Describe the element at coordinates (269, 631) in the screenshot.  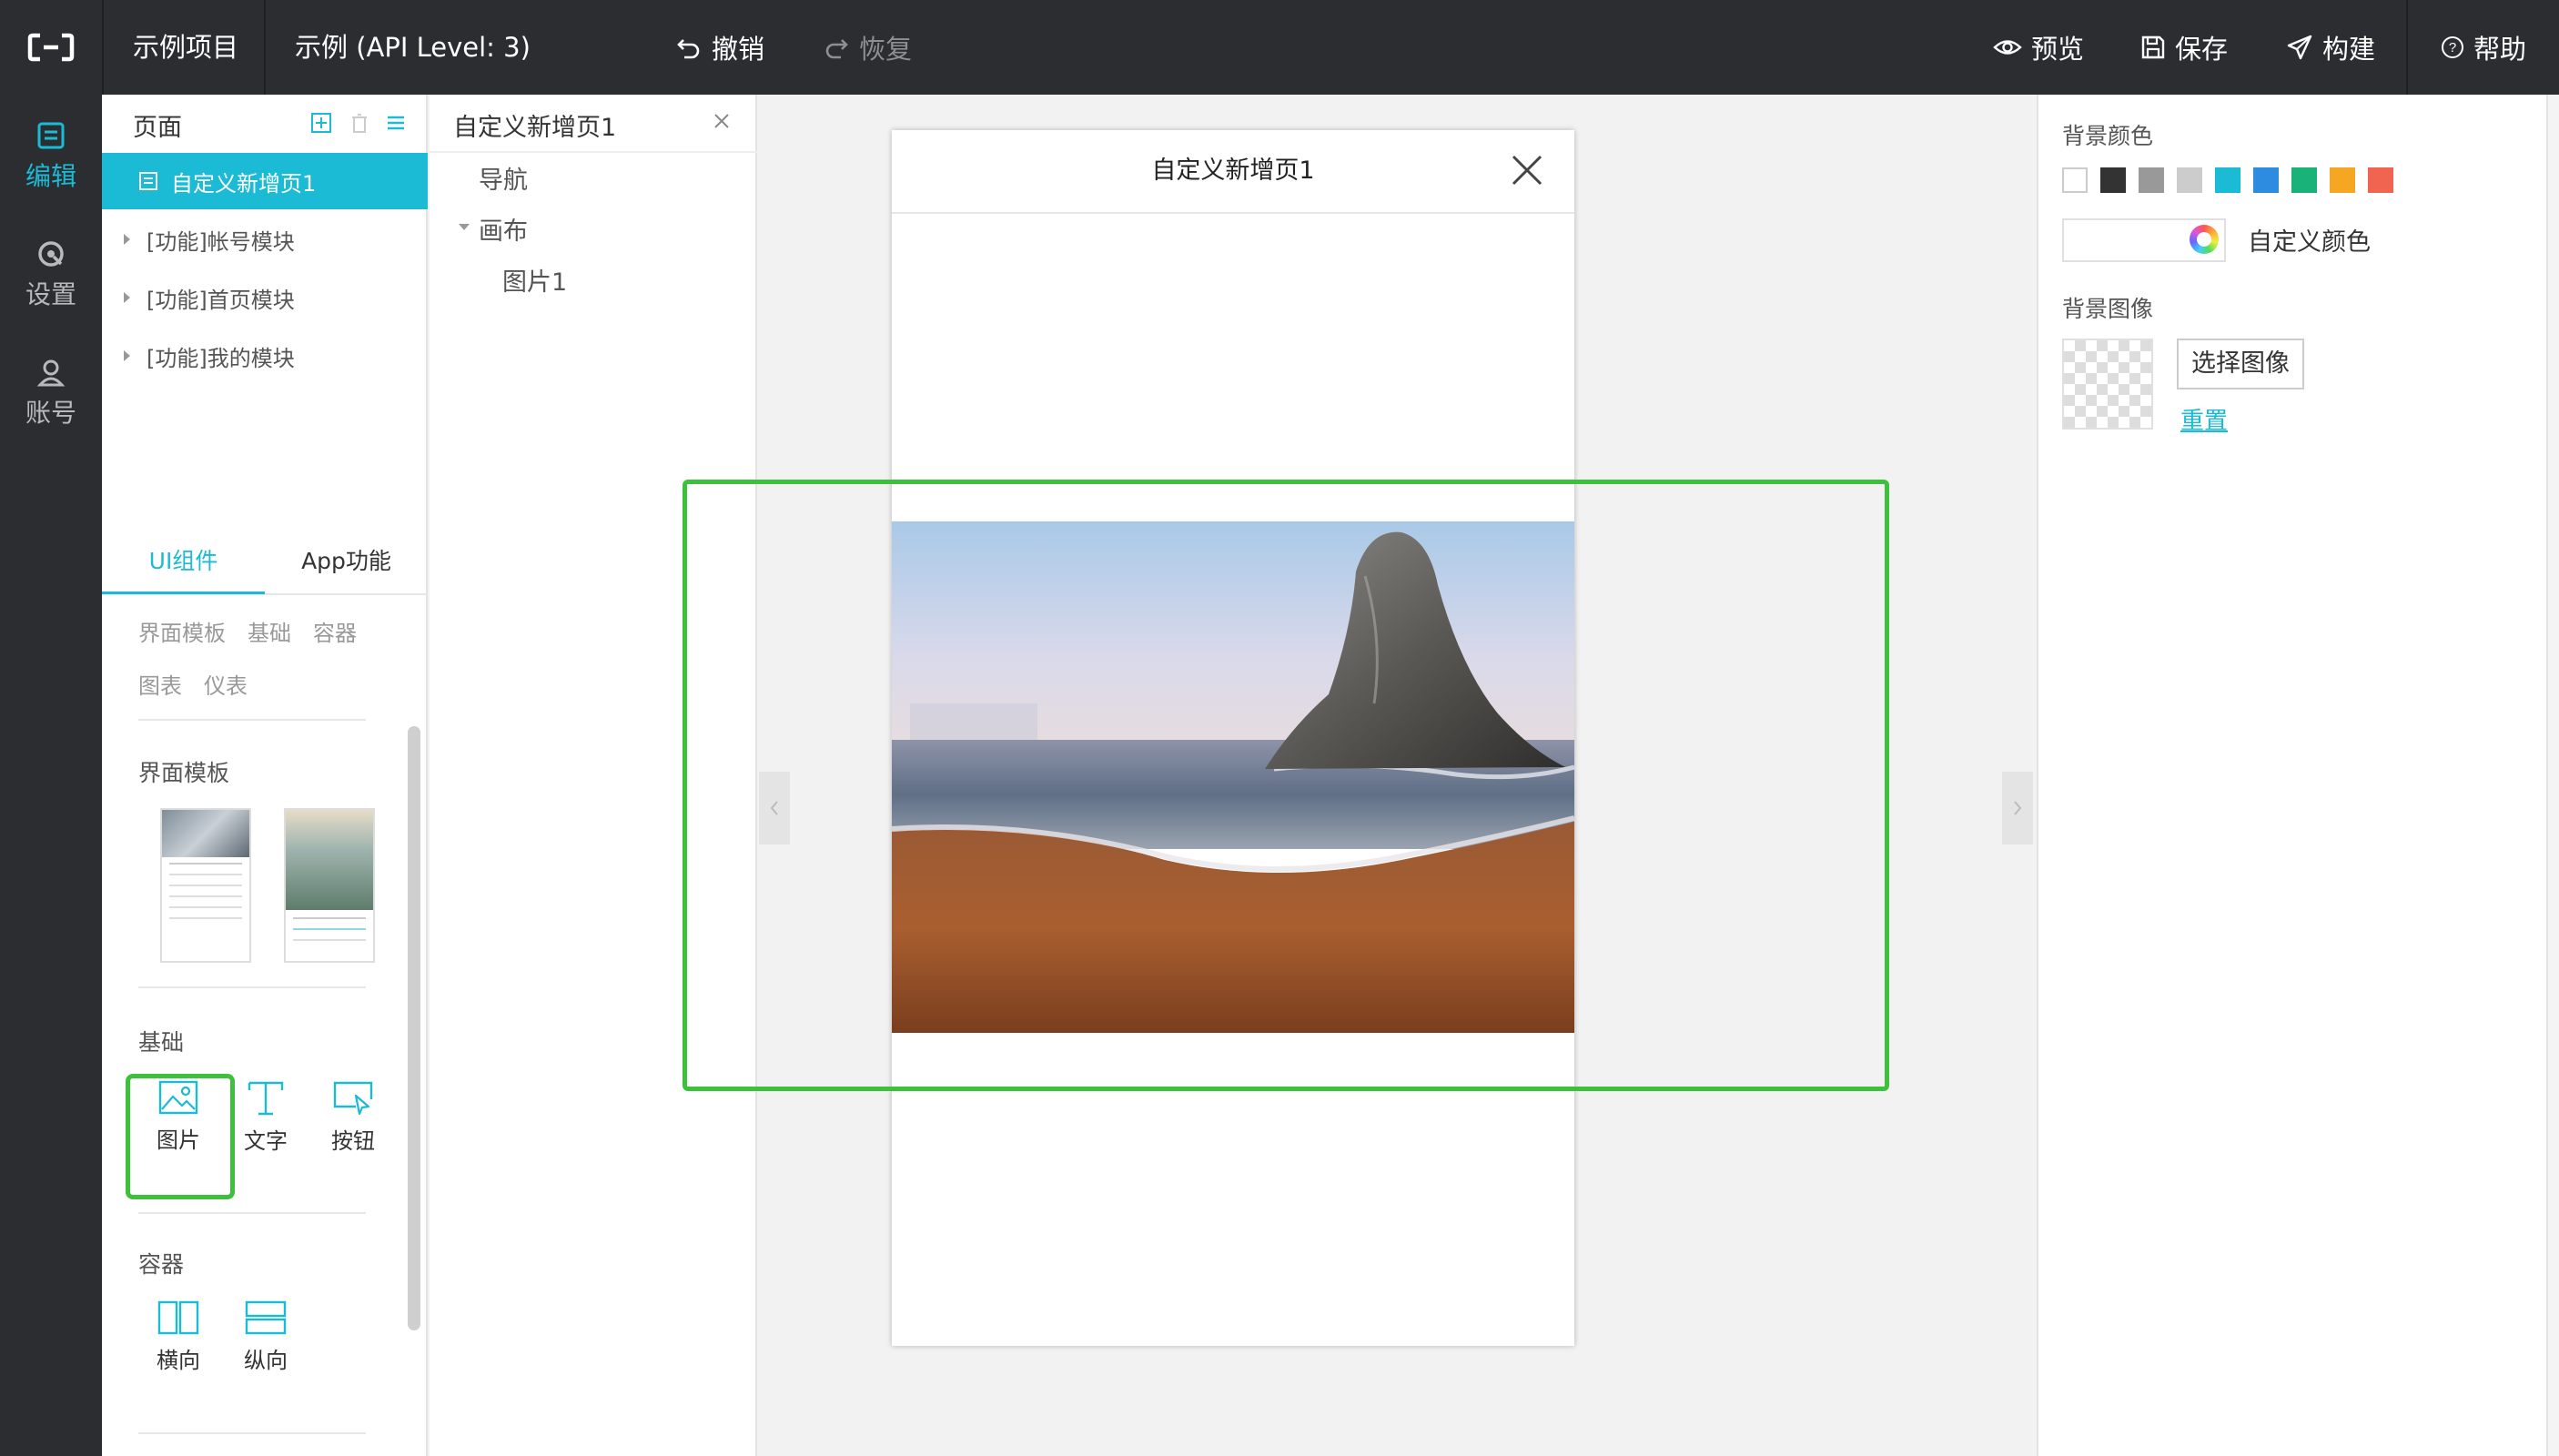
I see `category-basic: 基础` at that location.